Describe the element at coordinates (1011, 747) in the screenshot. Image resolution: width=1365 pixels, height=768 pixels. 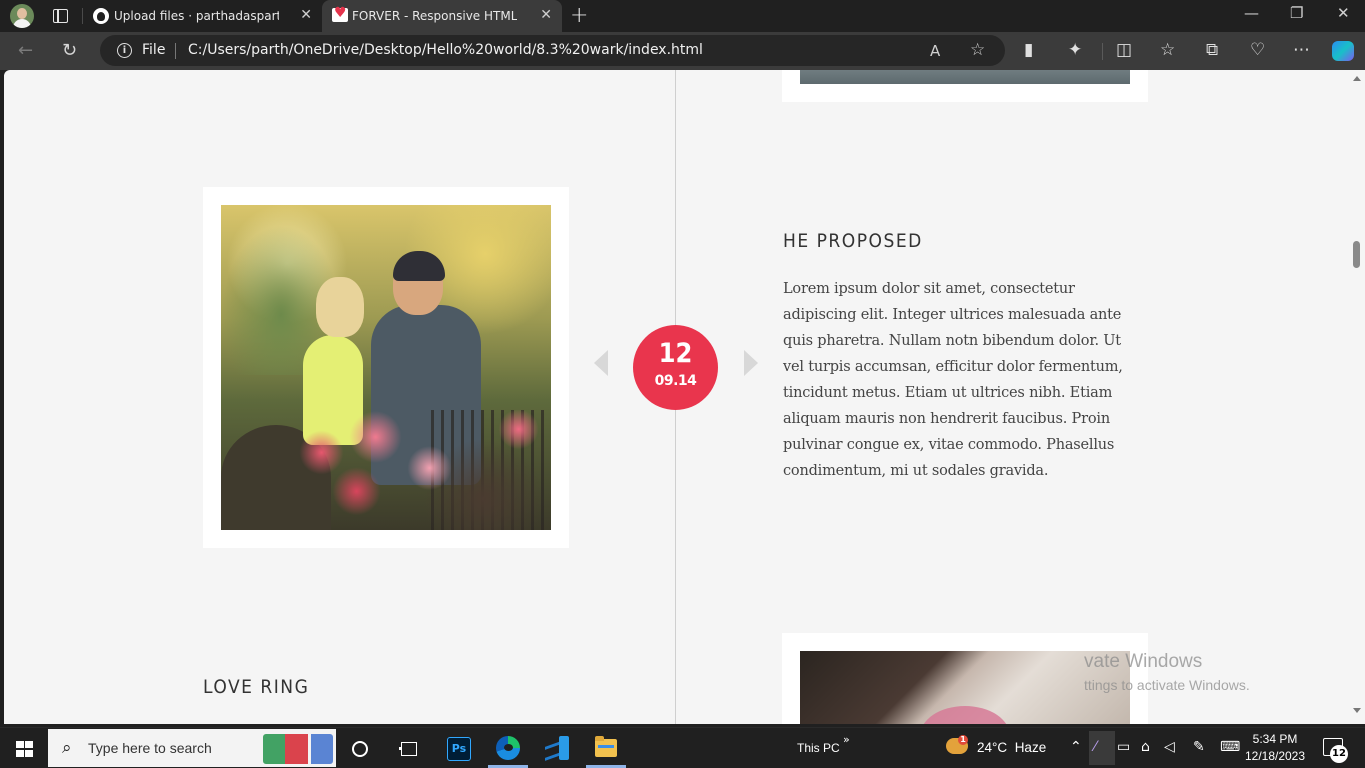
I see `weather-widget: 24°C Haze` at that location.